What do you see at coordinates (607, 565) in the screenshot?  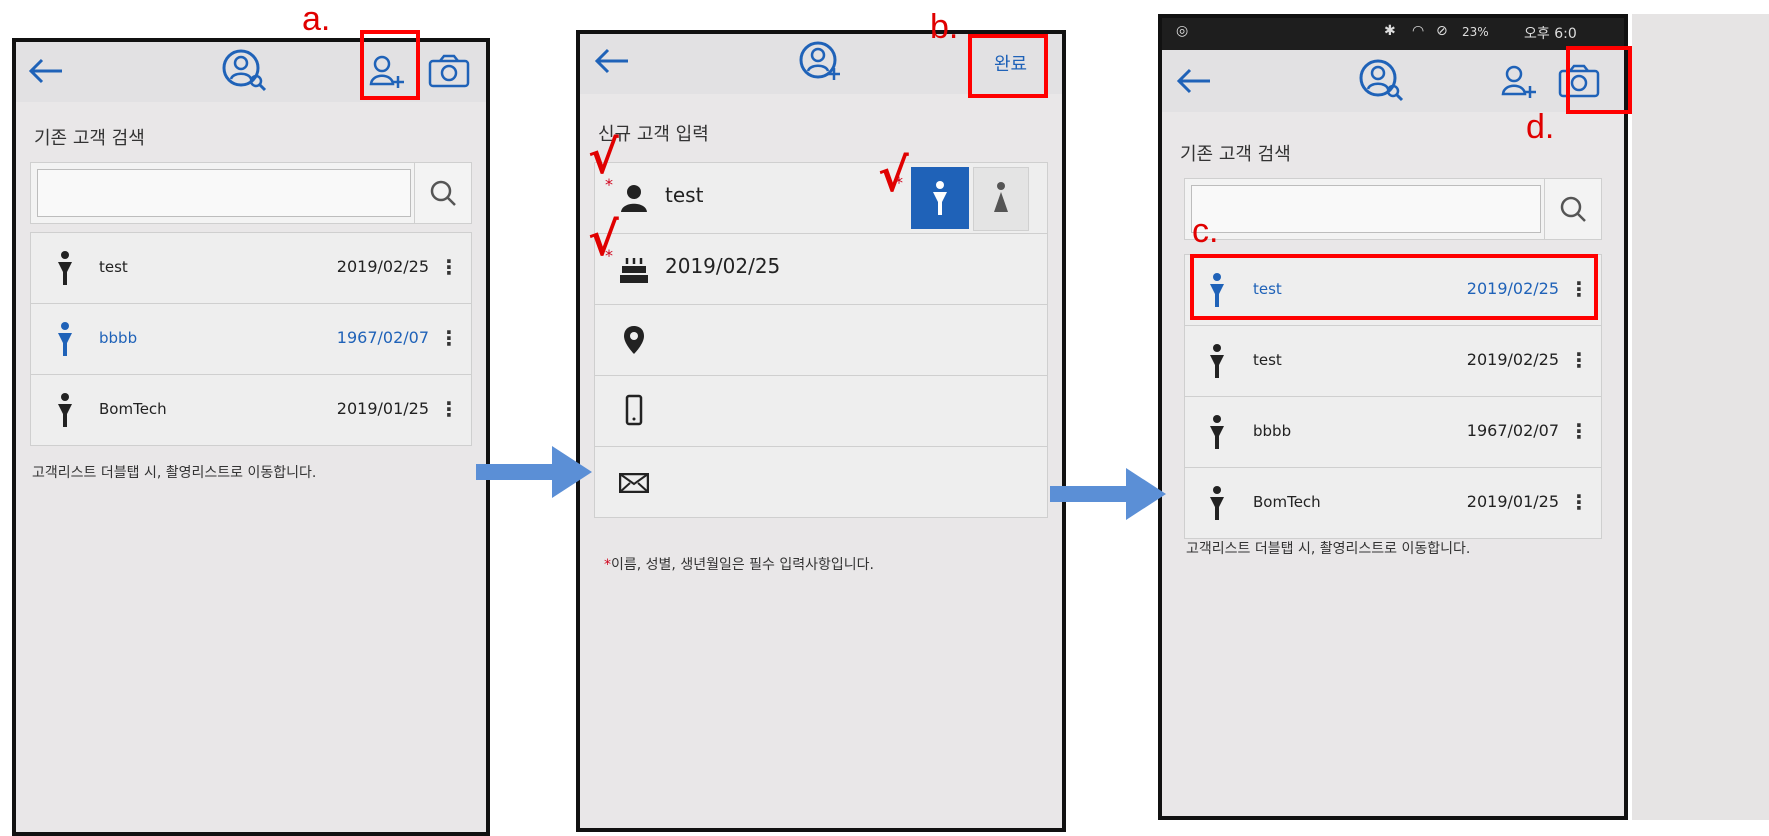 I see `required-star: *` at bounding box center [607, 565].